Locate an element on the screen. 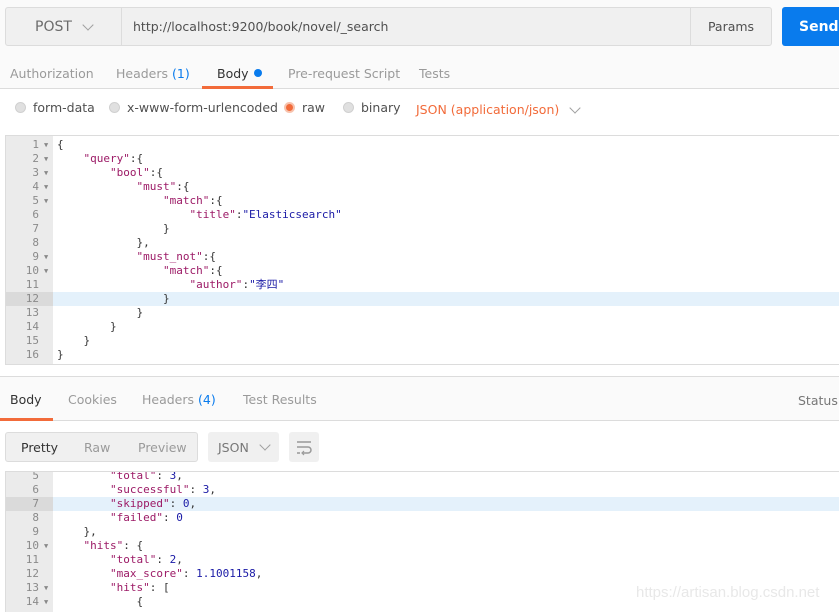 The height and width of the screenshot is (612, 839). view-pretty-button: Pretty is located at coordinates (39, 447).